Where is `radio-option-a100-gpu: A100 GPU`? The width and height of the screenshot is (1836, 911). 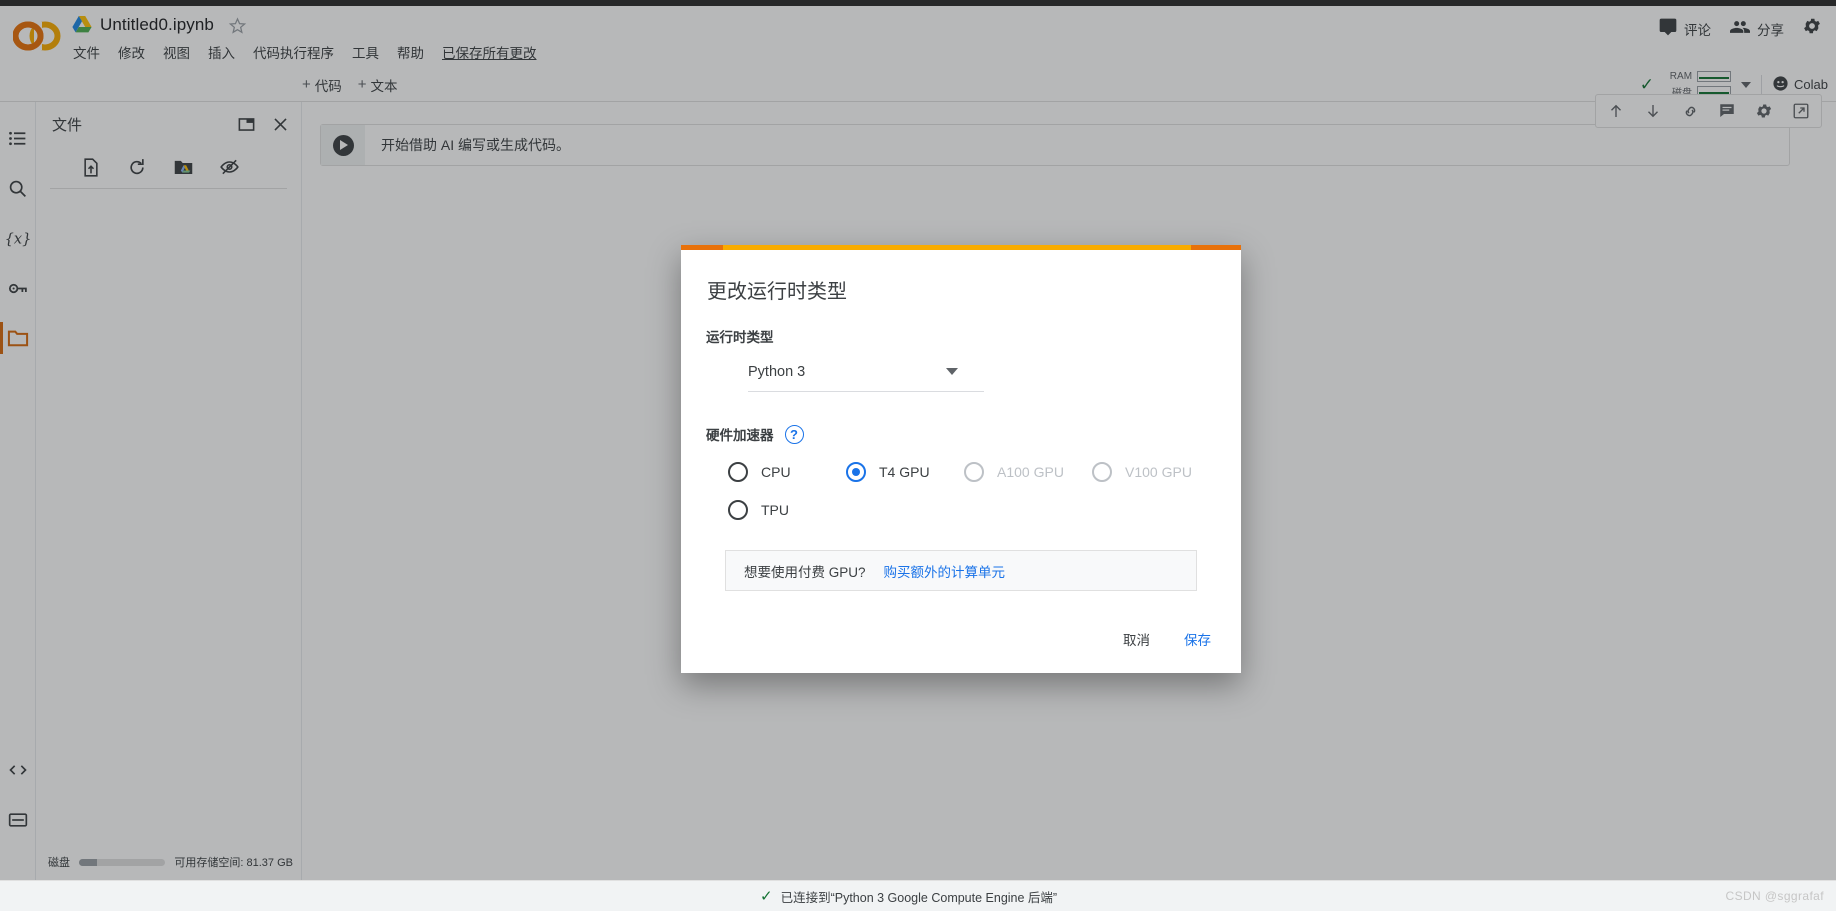 radio-option-a100-gpu: A100 GPU is located at coordinates (1028, 472).